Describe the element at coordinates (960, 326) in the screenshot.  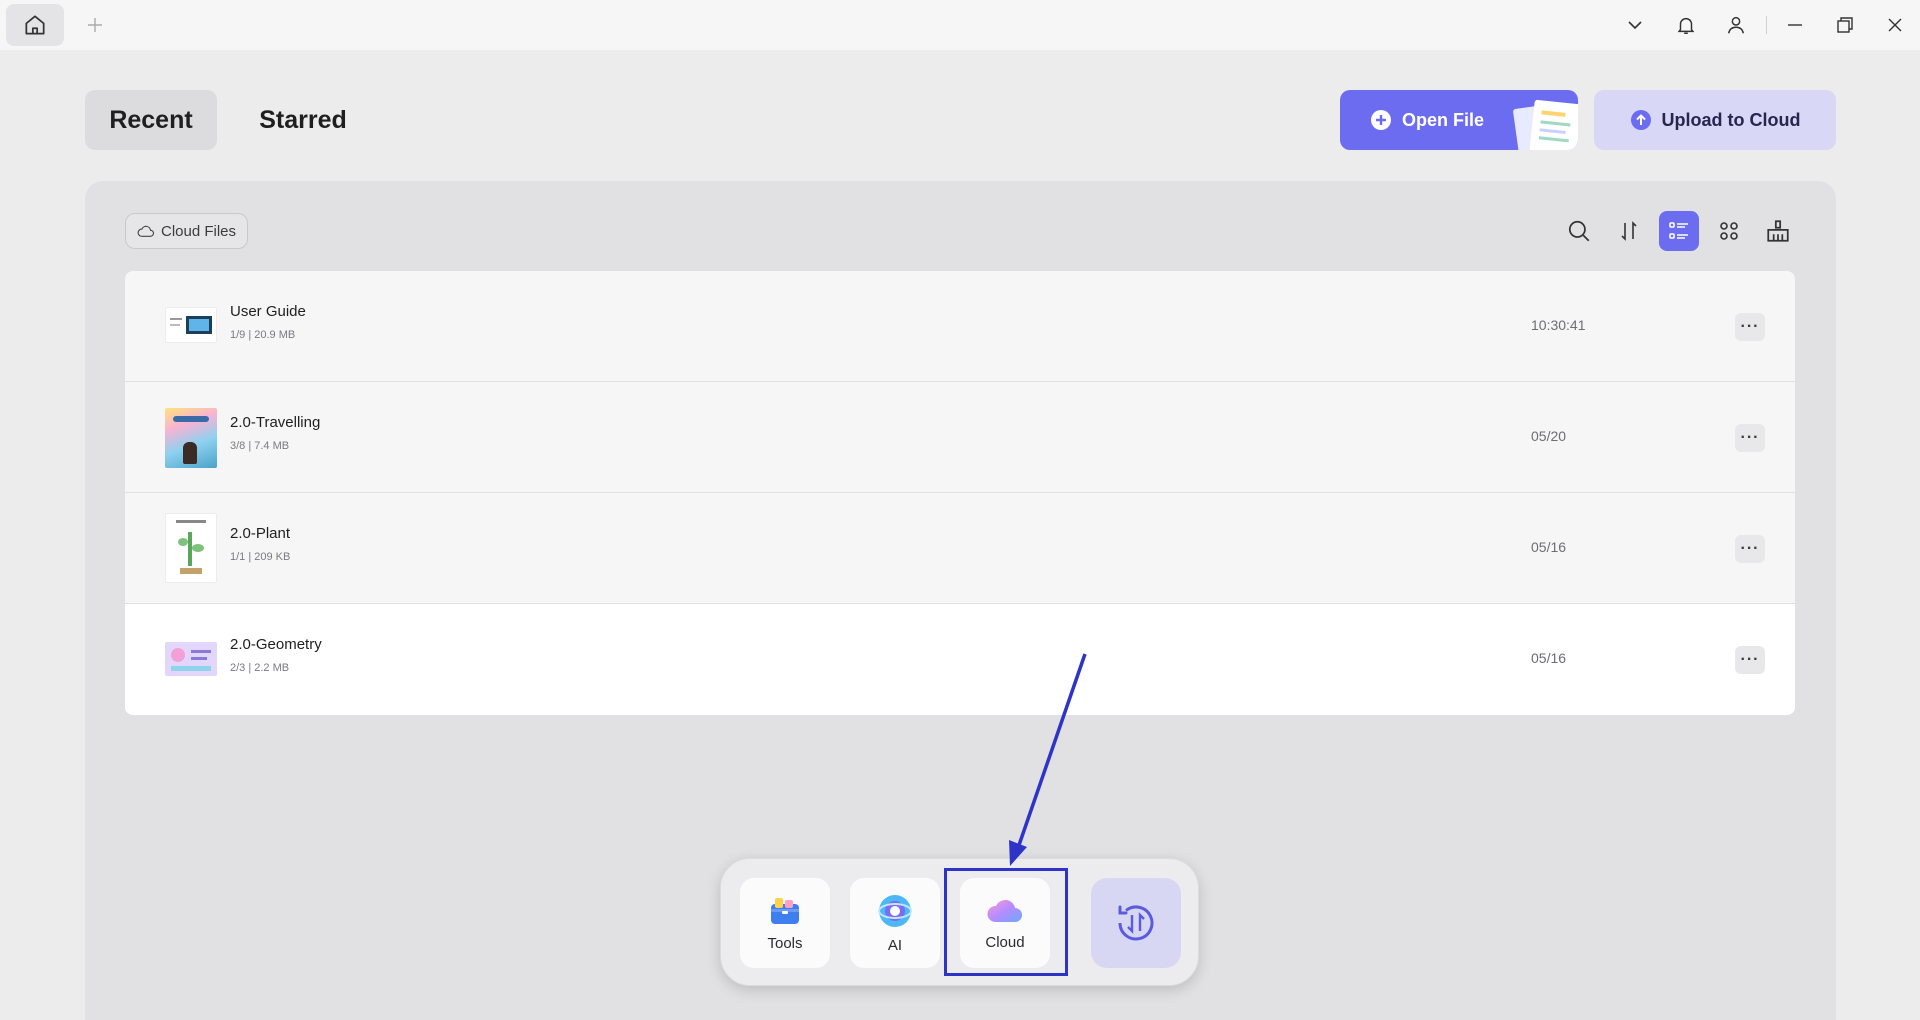
I see `file-row: User Guide 1/9 | 20.9 MB 10:30:41 ···` at that location.